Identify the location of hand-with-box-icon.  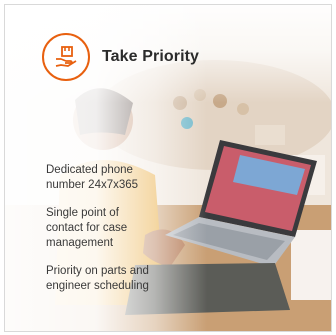
(66, 57).